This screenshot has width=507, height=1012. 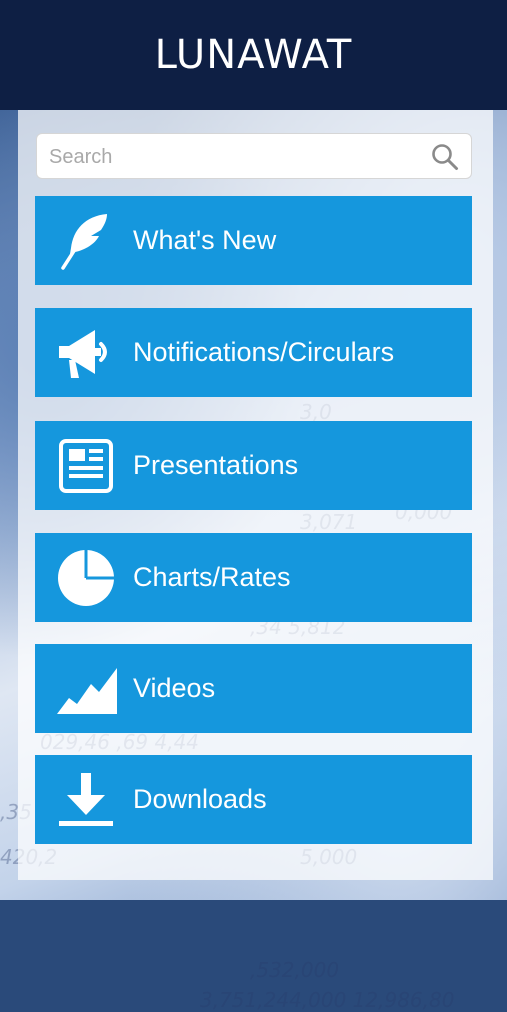 I want to click on videos-label: Videos, so click(x=174, y=688).